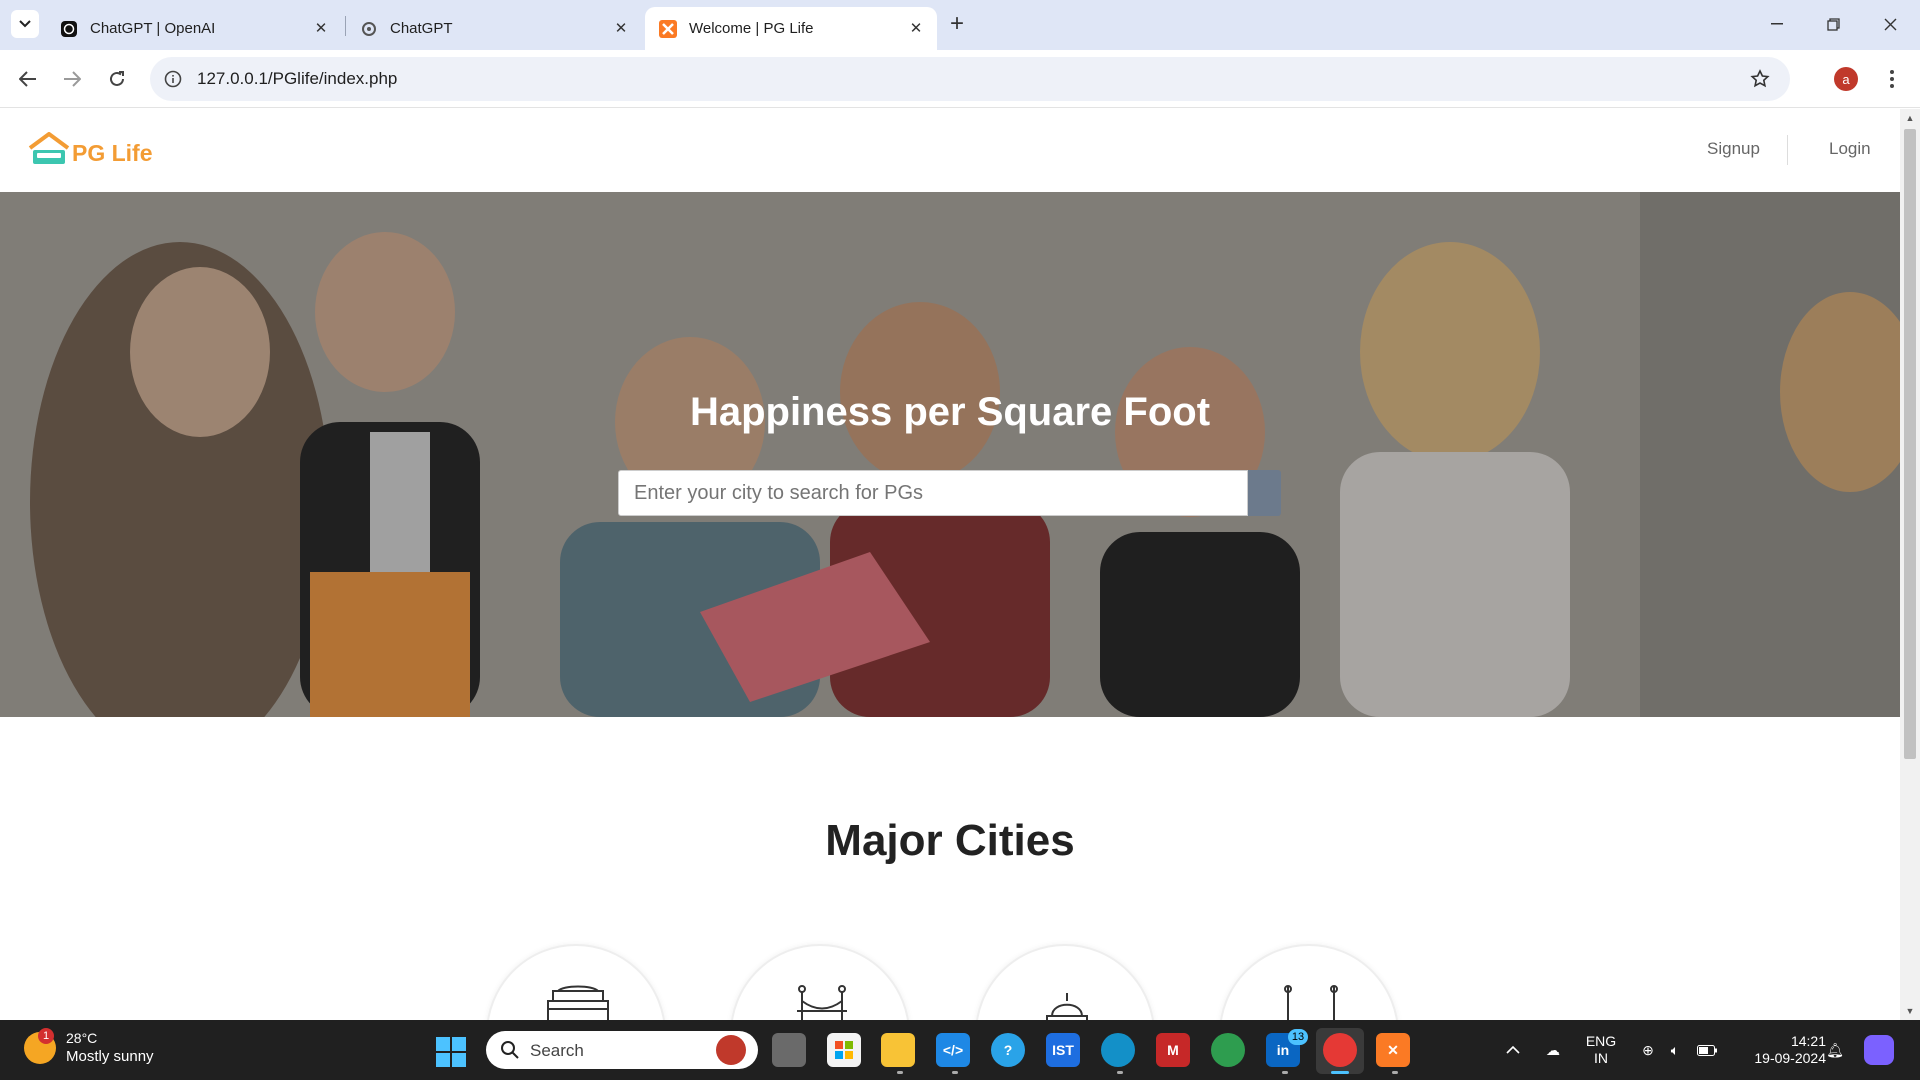  I want to click on new-tab-icon: +, so click(957, 24).